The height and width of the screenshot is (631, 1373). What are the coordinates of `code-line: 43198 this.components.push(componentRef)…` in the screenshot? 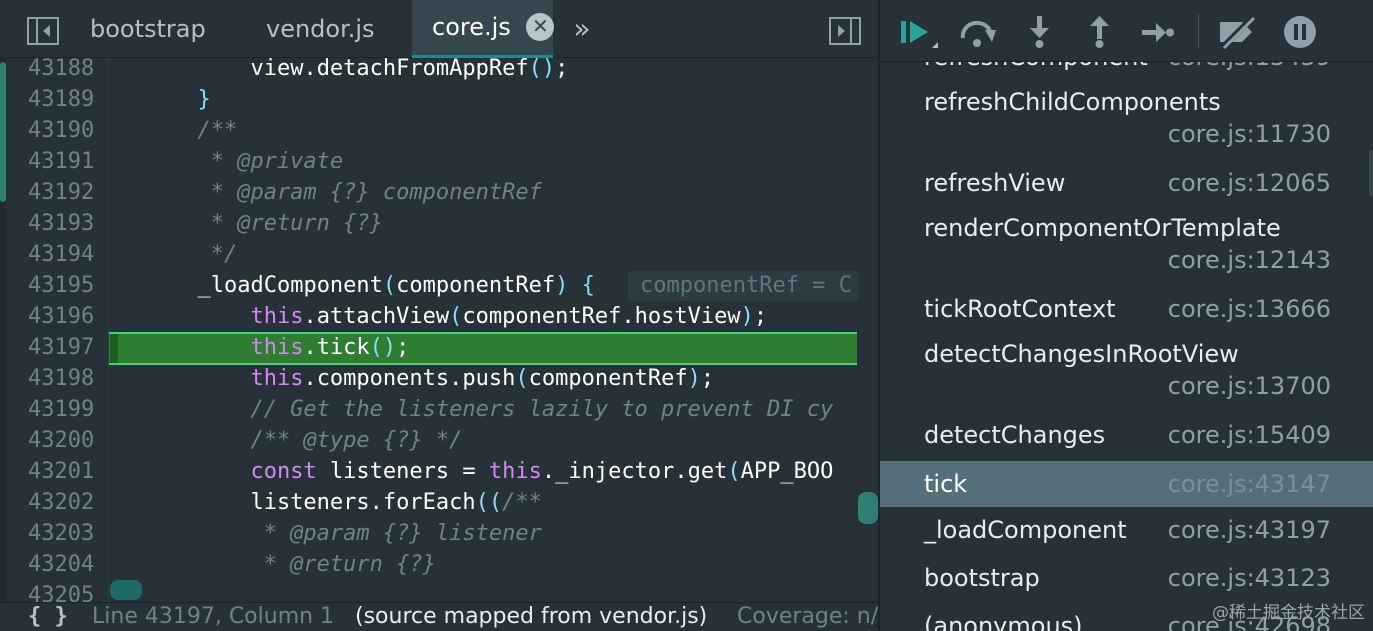 It's located at (439, 378).